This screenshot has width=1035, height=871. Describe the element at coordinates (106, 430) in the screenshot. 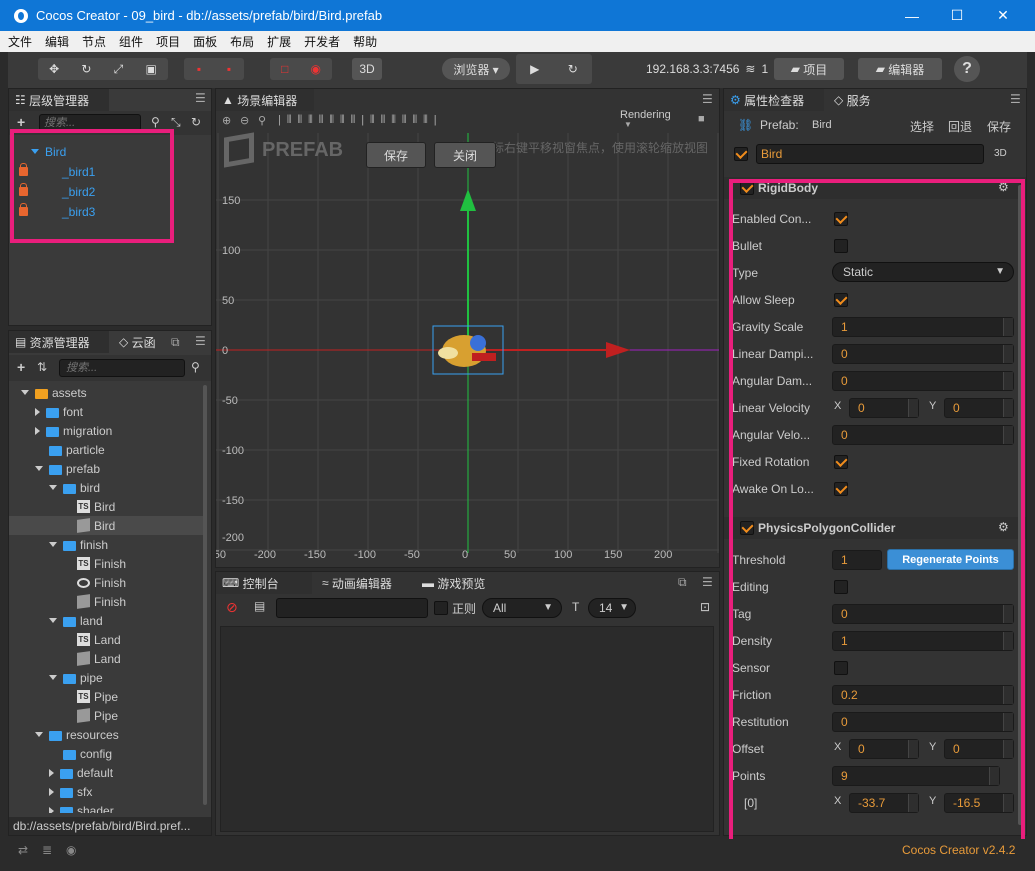

I see `asset-item: migration` at that location.